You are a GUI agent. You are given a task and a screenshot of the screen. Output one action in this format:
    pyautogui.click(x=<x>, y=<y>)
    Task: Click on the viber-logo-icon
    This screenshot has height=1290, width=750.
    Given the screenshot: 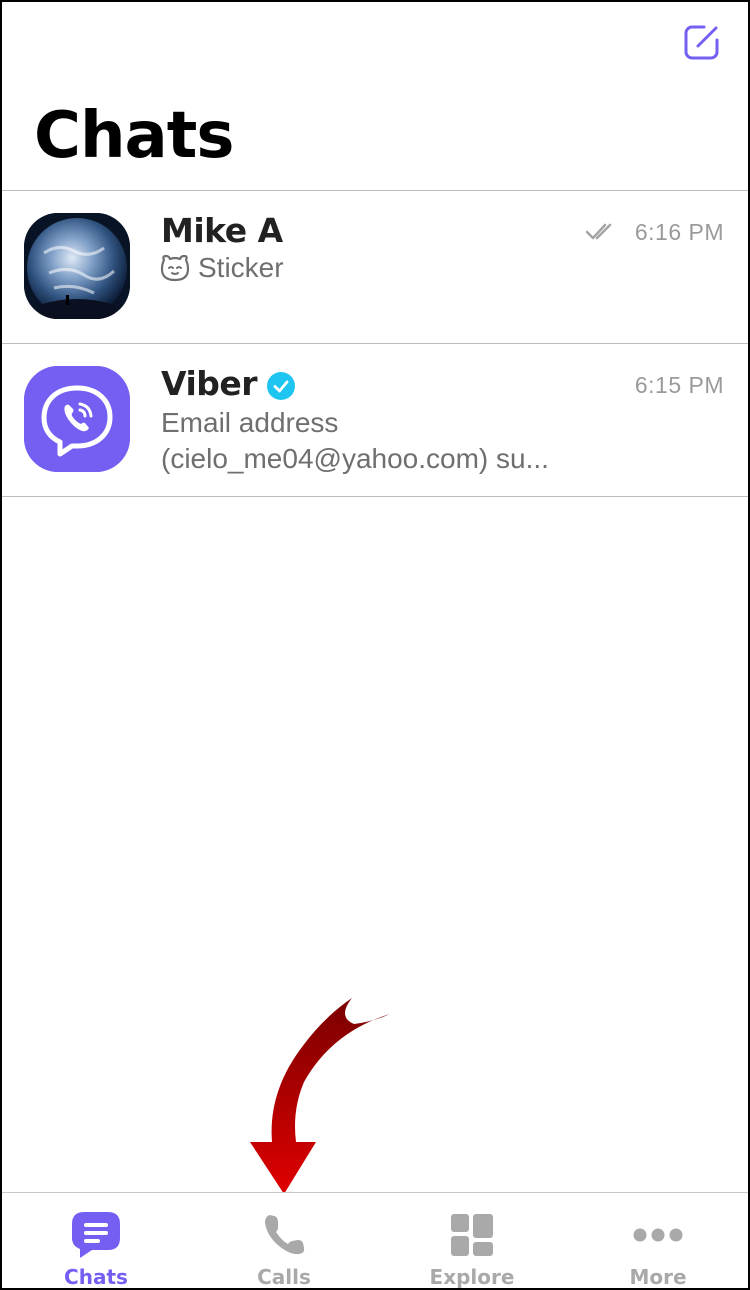 What is the action you would take?
    pyautogui.click(x=77, y=419)
    